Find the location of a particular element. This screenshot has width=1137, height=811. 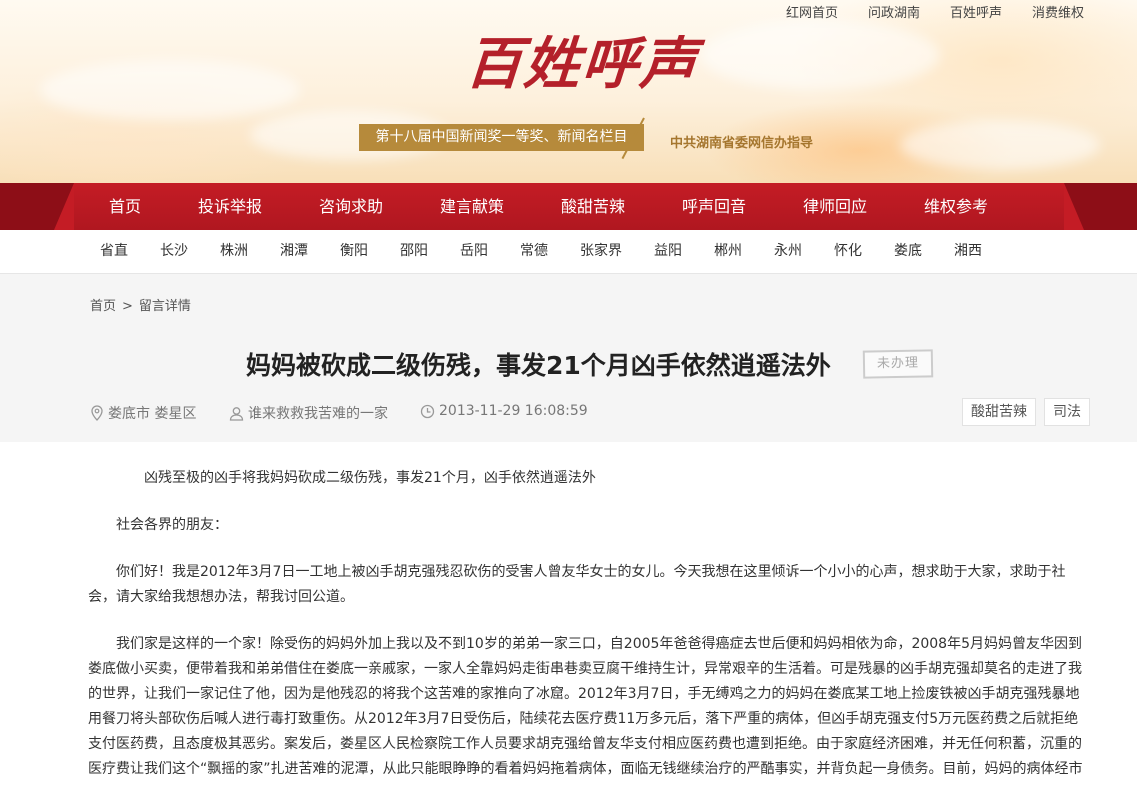

post-location: 娄底市 娄星区 is located at coordinates (143, 413).